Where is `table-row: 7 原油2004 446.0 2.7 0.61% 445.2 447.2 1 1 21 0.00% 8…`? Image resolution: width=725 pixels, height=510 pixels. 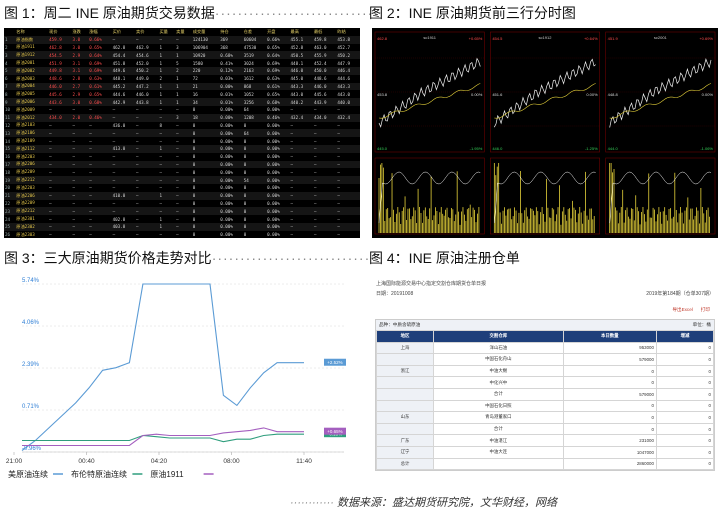
table-row: 7 原油2004 446.0 2.7 0.61% 445.2 447.2 1 1 21 0.00% 8… is located at coordinates (182, 86).